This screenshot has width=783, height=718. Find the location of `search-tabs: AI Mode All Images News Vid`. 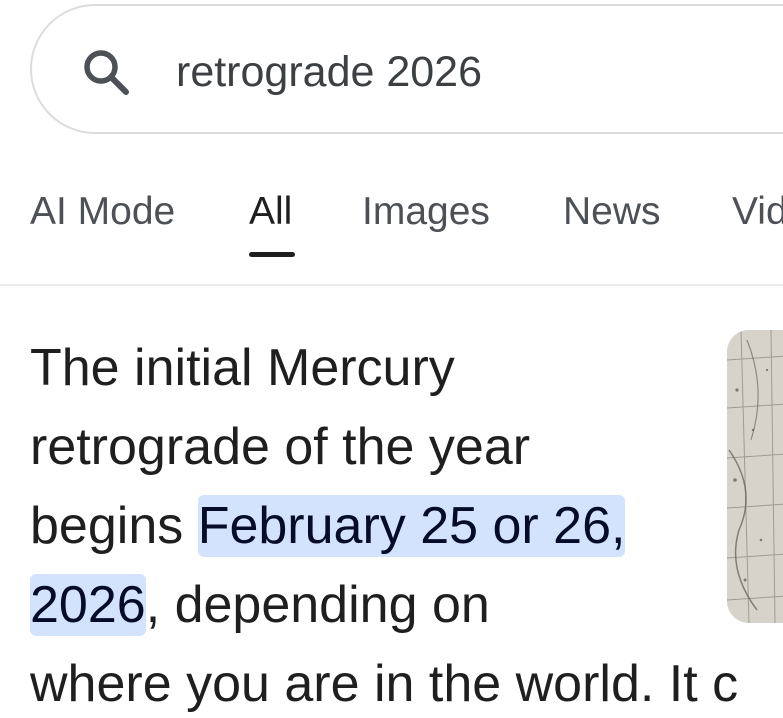

search-tabs: AI Mode All Images News Vid is located at coordinates (391, 220).